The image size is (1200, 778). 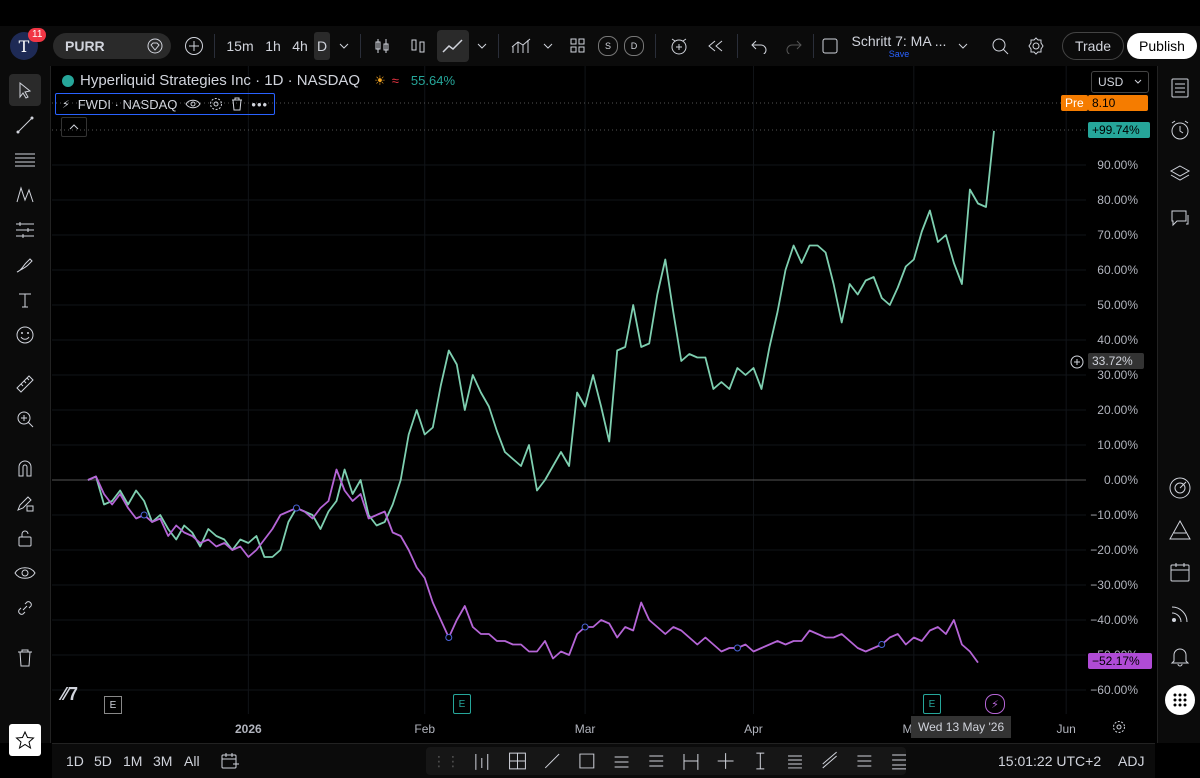 What do you see at coordinates (25, 503) in the screenshot?
I see `stay-drawing-tool` at bounding box center [25, 503].